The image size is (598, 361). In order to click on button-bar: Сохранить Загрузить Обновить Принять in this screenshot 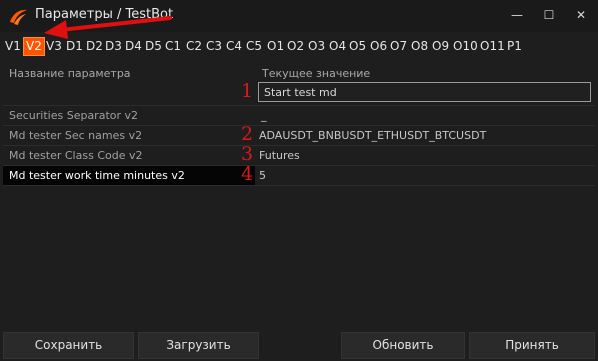, I will do `click(299, 345)`.